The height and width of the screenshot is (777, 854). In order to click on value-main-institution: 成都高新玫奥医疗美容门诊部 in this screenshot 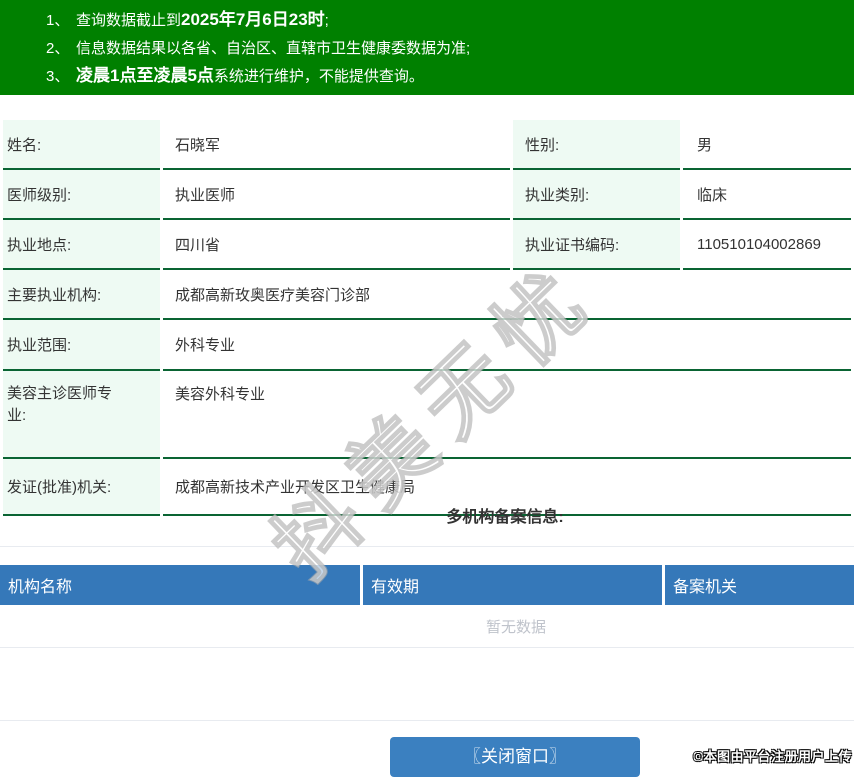, I will do `click(507, 295)`.